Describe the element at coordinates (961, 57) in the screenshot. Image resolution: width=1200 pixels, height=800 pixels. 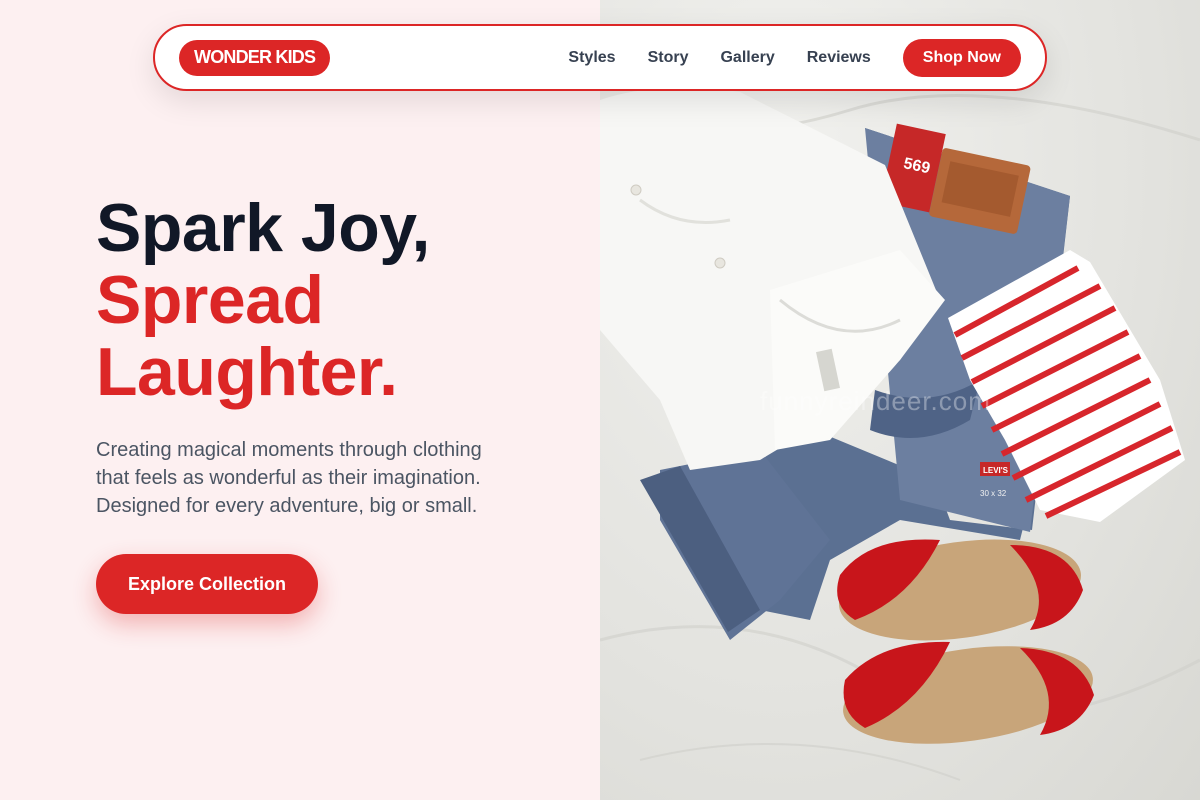
I see `shop-now-button: Shop Now` at that location.